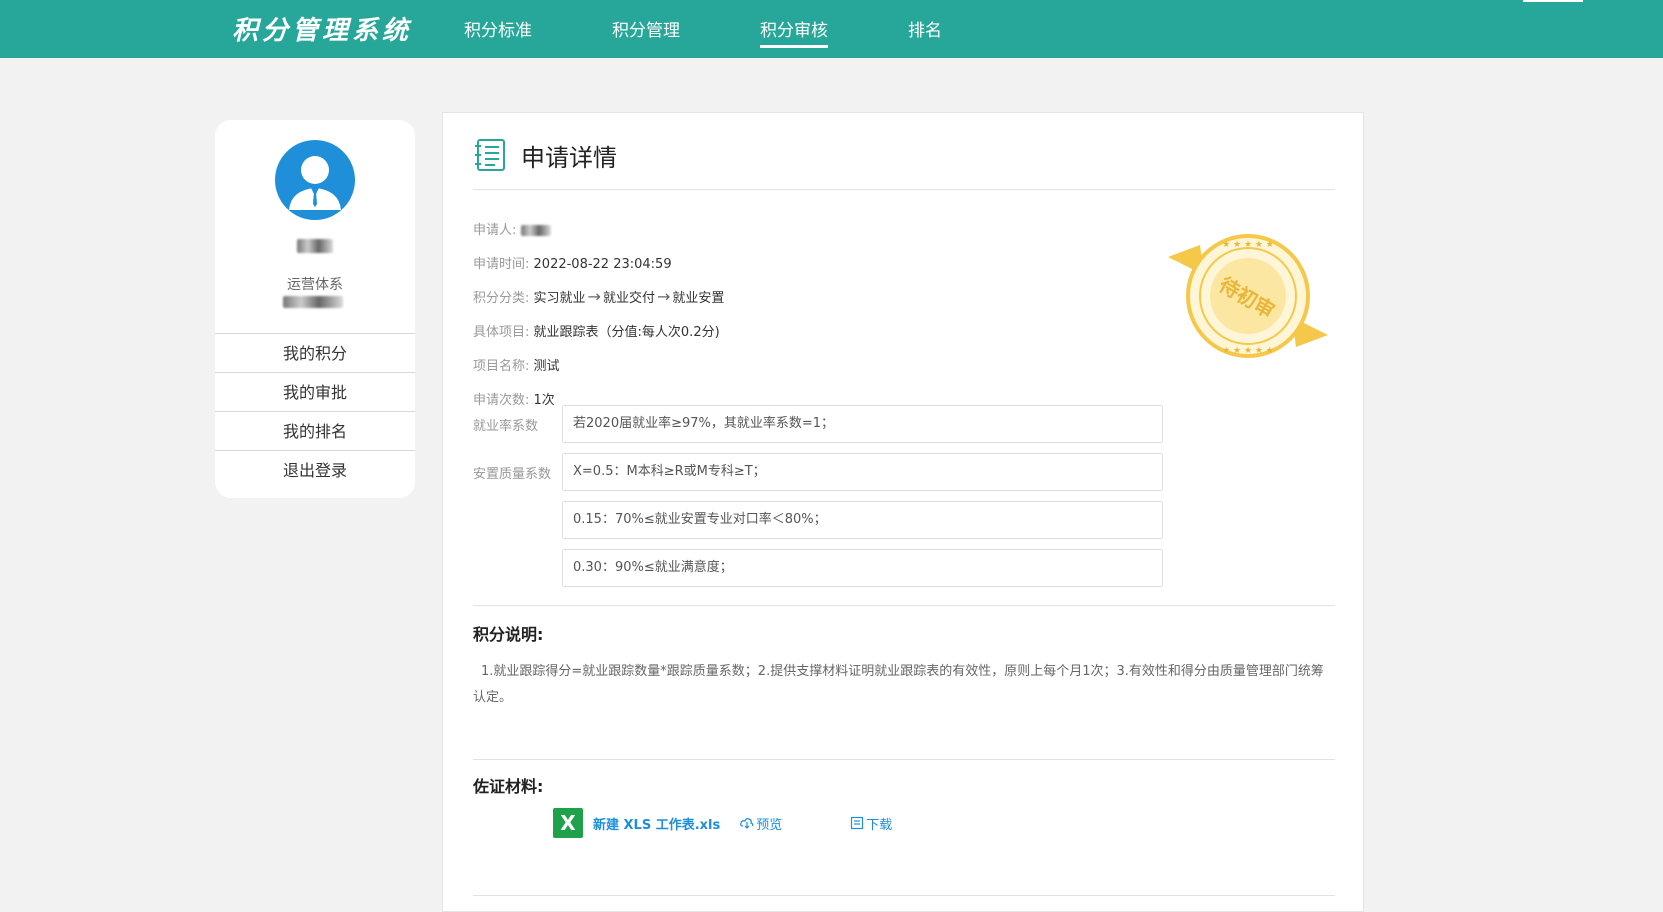 The image size is (1663, 912). I want to click on time-label: 申请时间:, so click(501, 264).